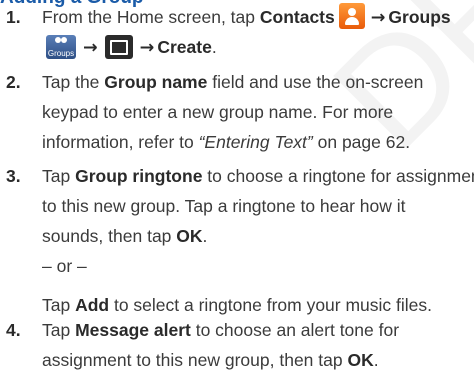  What do you see at coordinates (297, 17) in the screenshot?
I see `contacts-label: Contacts` at bounding box center [297, 17].